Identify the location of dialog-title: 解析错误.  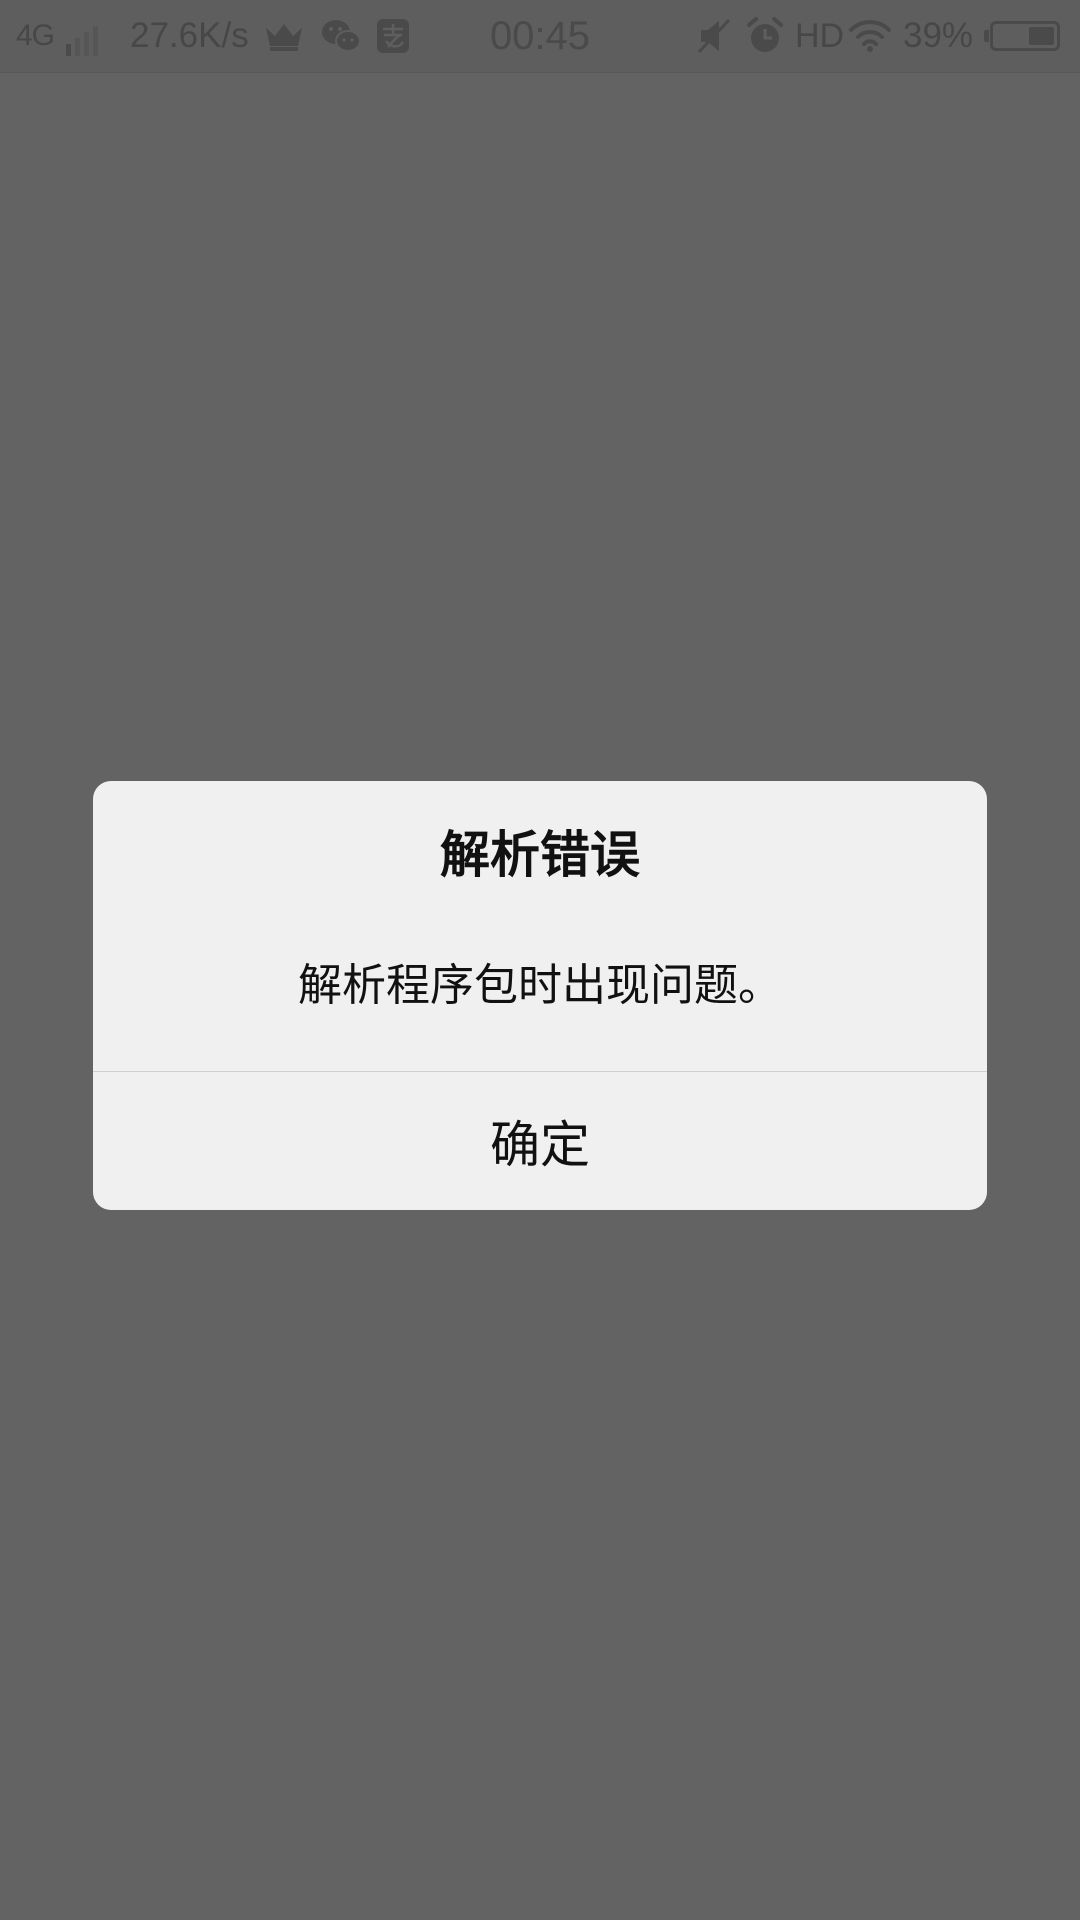
(540, 855).